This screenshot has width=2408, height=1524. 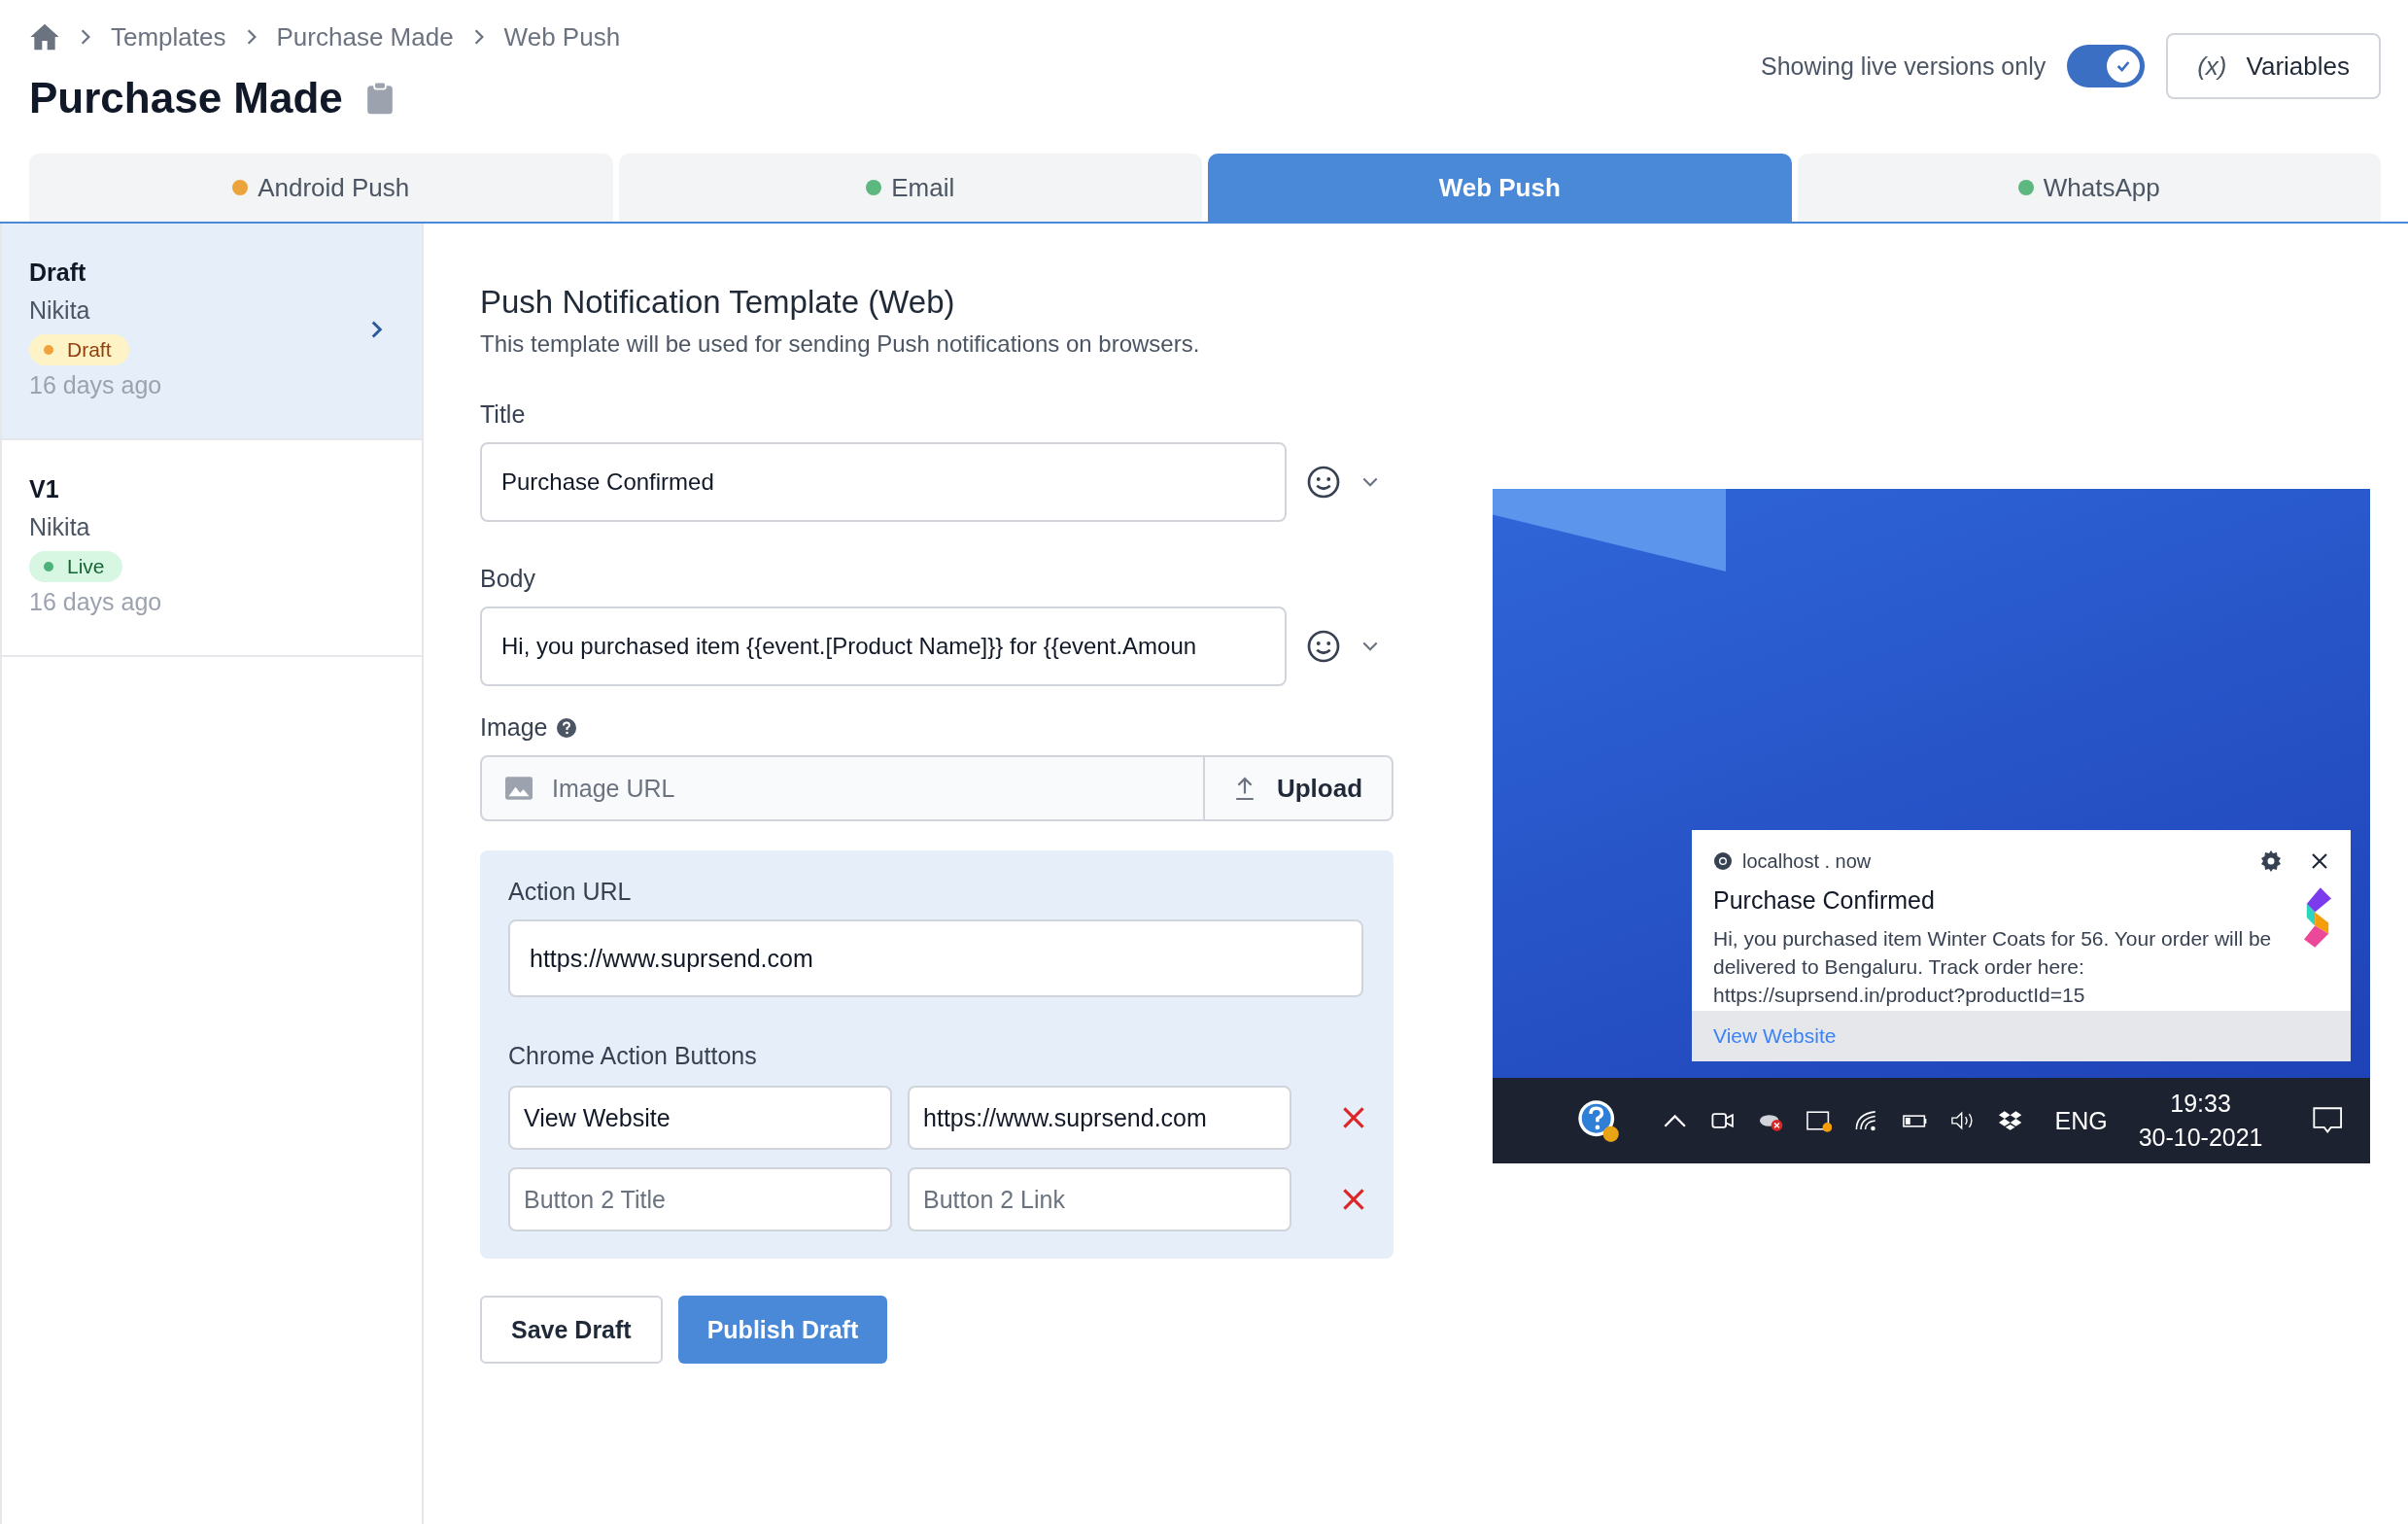 I want to click on image-url-field: Image URL, so click(x=843, y=788).